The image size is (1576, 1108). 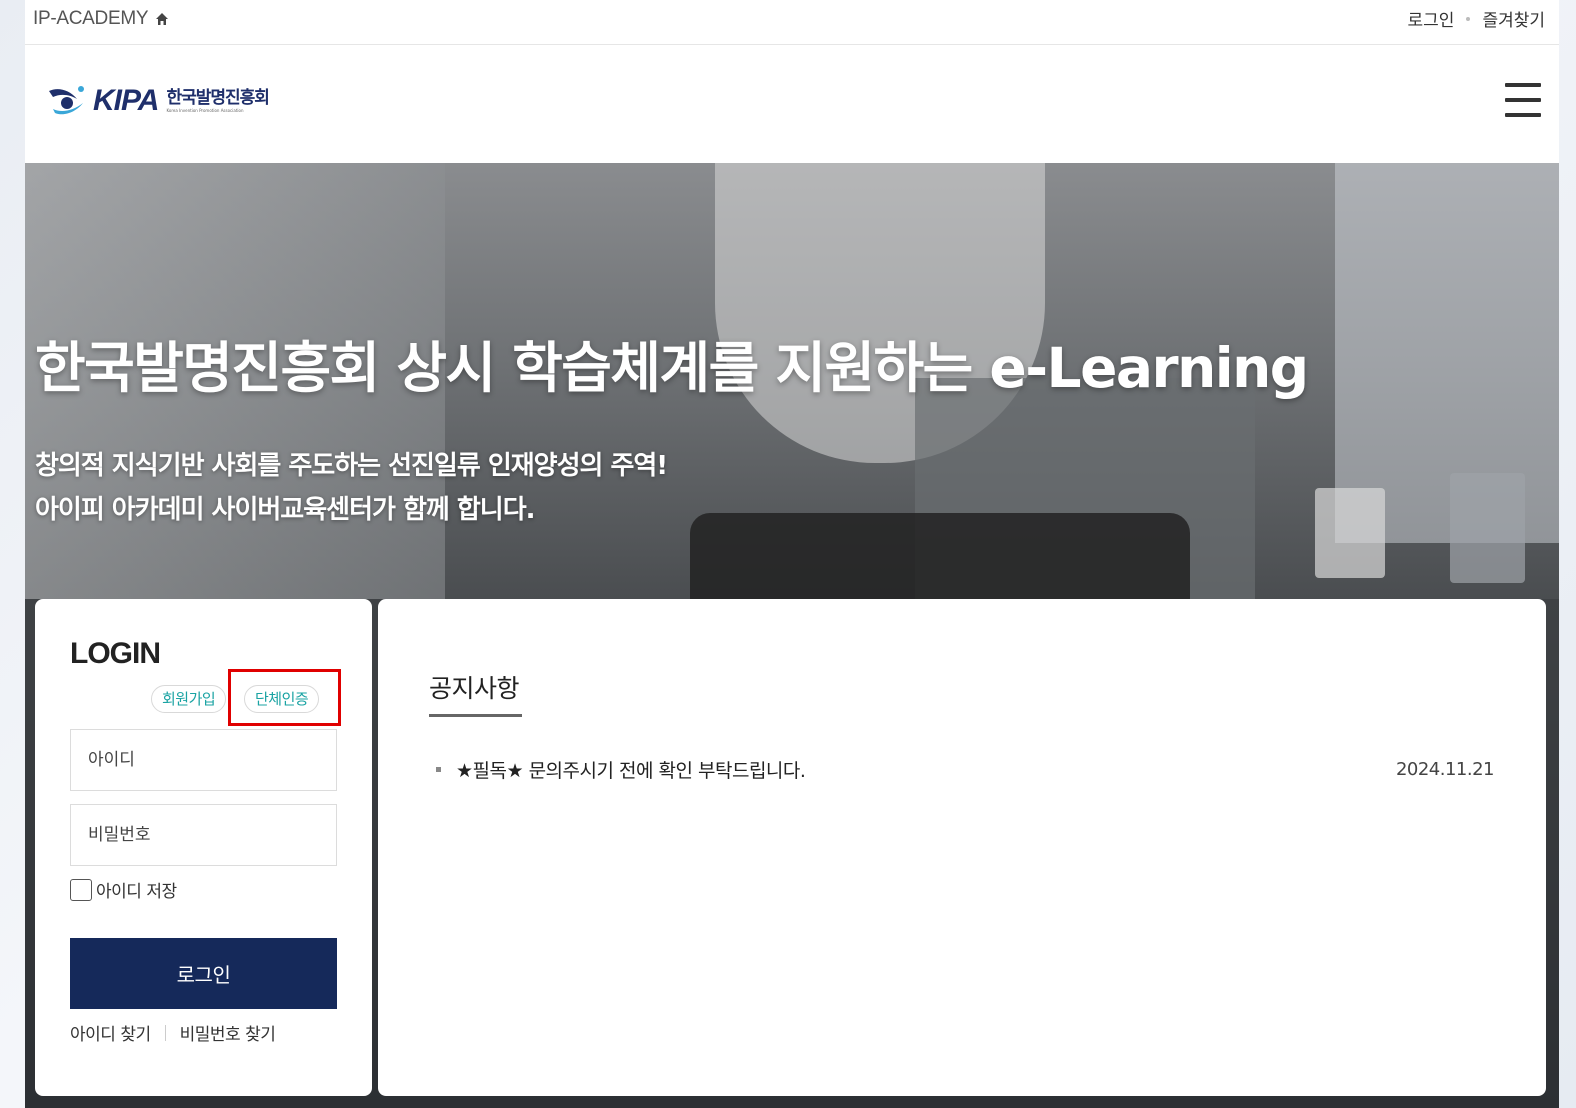 I want to click on logo-text-kr-sub: Korea Invention Promotion Association, so click(x=205, y=110).